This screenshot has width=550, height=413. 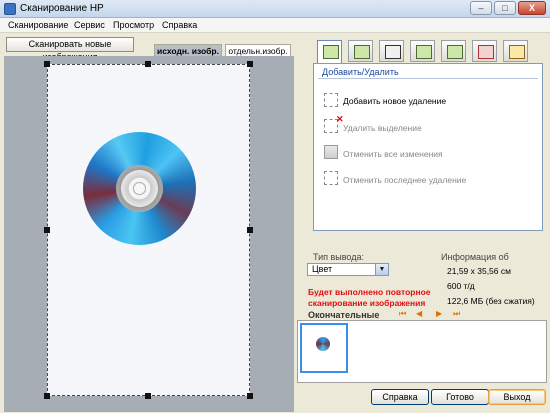 I want to click on output-type-label: Тип вывода:, so click(x=338, y=257).